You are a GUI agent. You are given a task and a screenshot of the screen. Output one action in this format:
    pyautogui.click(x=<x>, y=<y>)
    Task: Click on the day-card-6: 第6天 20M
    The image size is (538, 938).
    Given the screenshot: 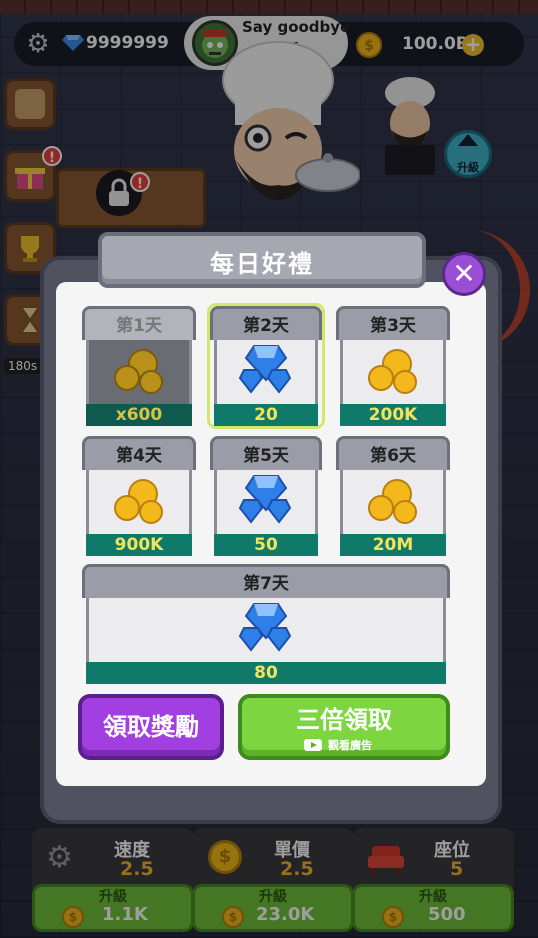 What is the action you would take?
    pyautogui.click(x=393, y=496)
    